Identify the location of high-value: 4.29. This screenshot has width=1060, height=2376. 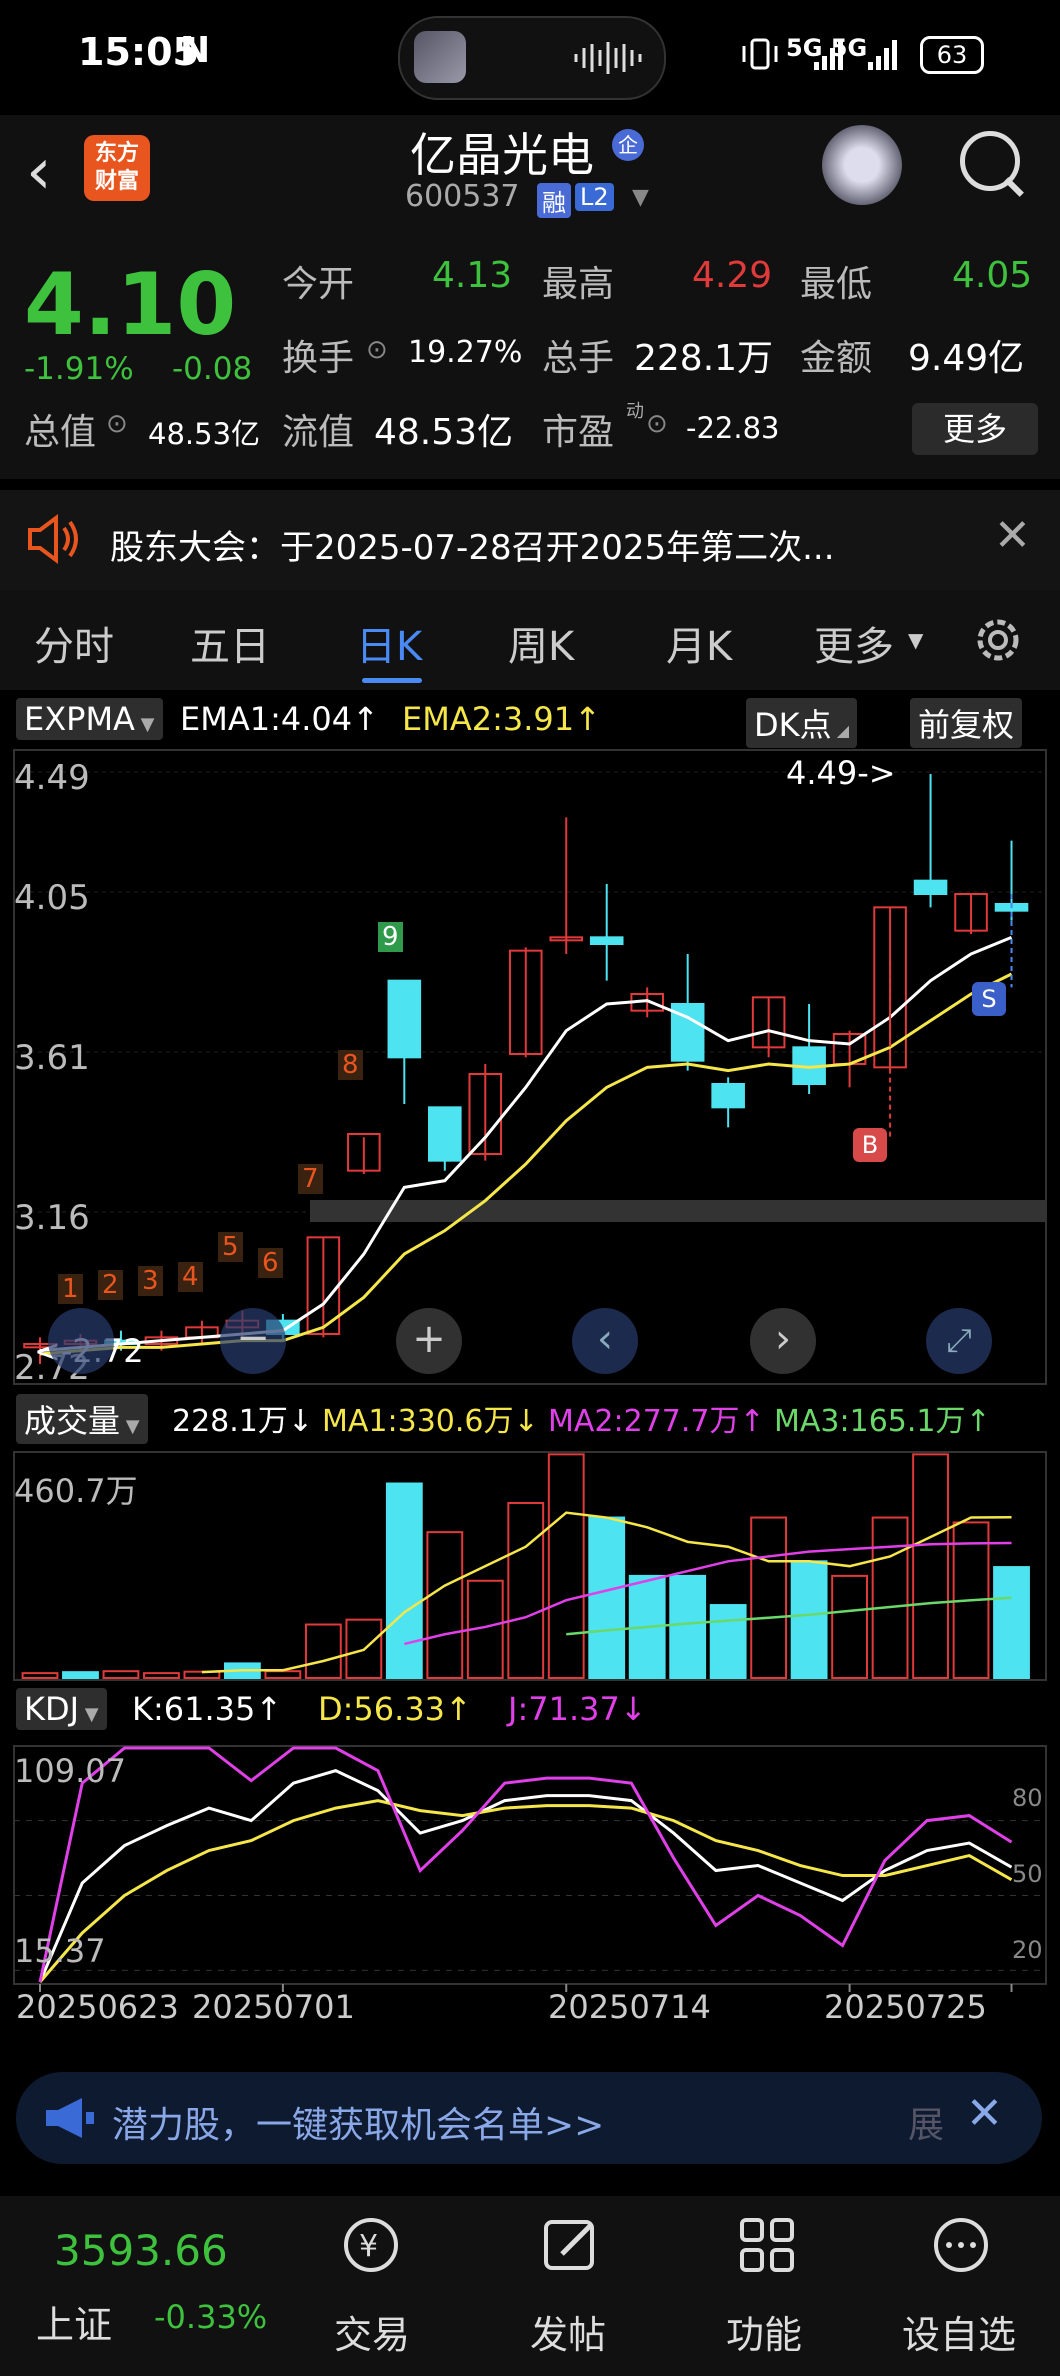
(732, 275).